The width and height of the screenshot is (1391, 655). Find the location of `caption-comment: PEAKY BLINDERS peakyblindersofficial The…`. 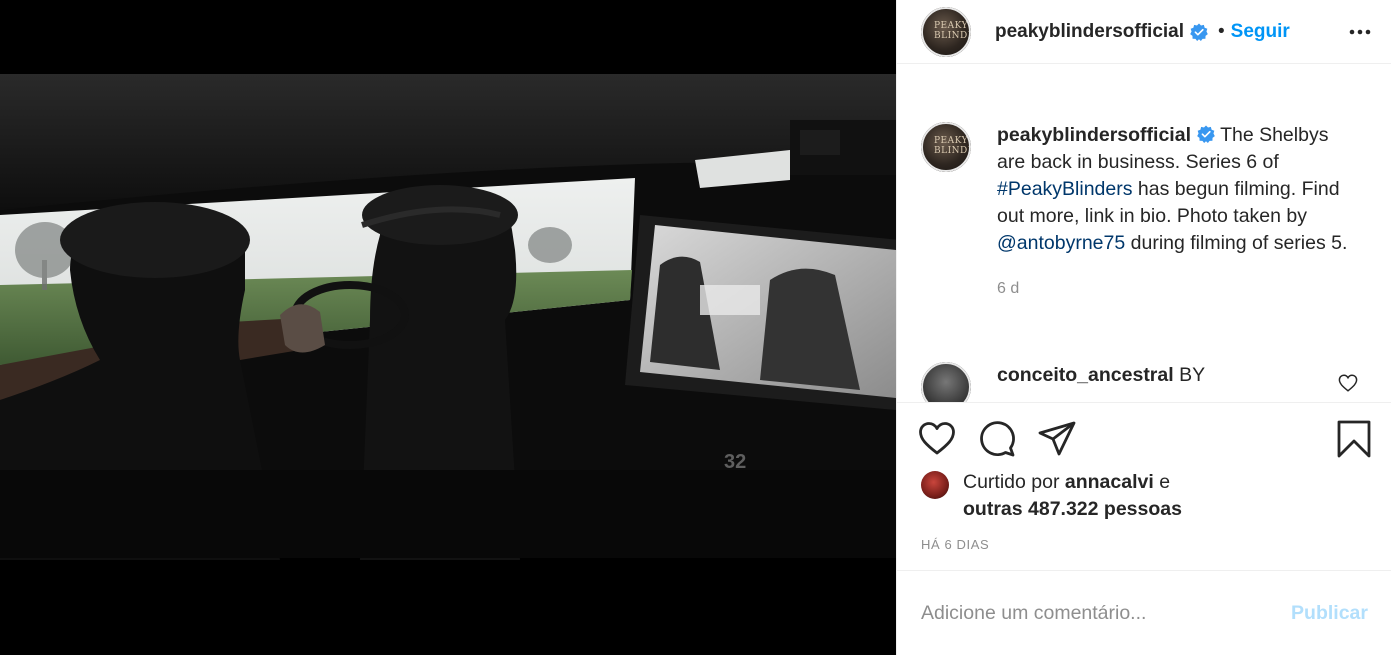

caption-comment: PEAKY BLINDERS peakyblindersofficial The… is located at coordinates (1151, 212).